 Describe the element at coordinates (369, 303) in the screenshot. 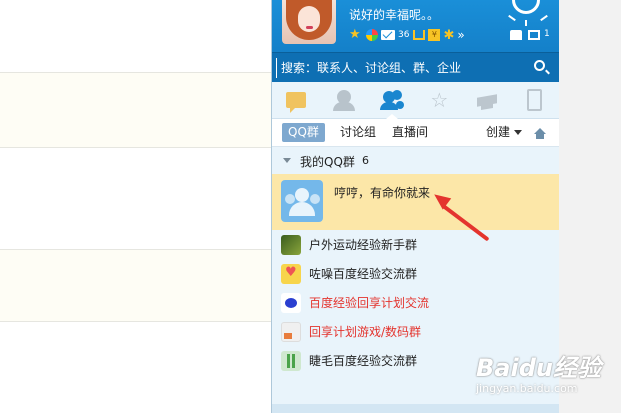

I see `group-name: 百度经验回享计划交流` at that location.